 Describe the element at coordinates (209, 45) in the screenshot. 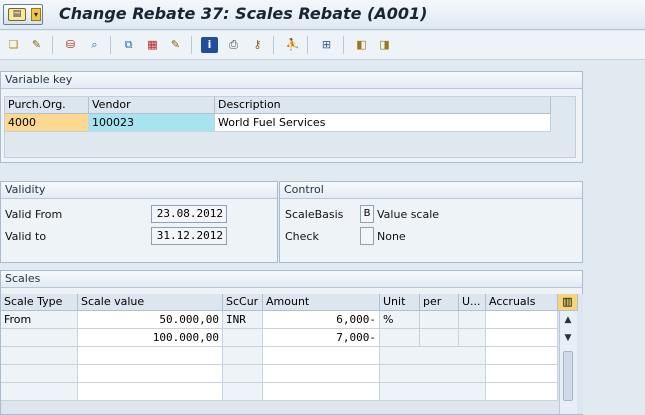

I see `info-icon: i` at that location.